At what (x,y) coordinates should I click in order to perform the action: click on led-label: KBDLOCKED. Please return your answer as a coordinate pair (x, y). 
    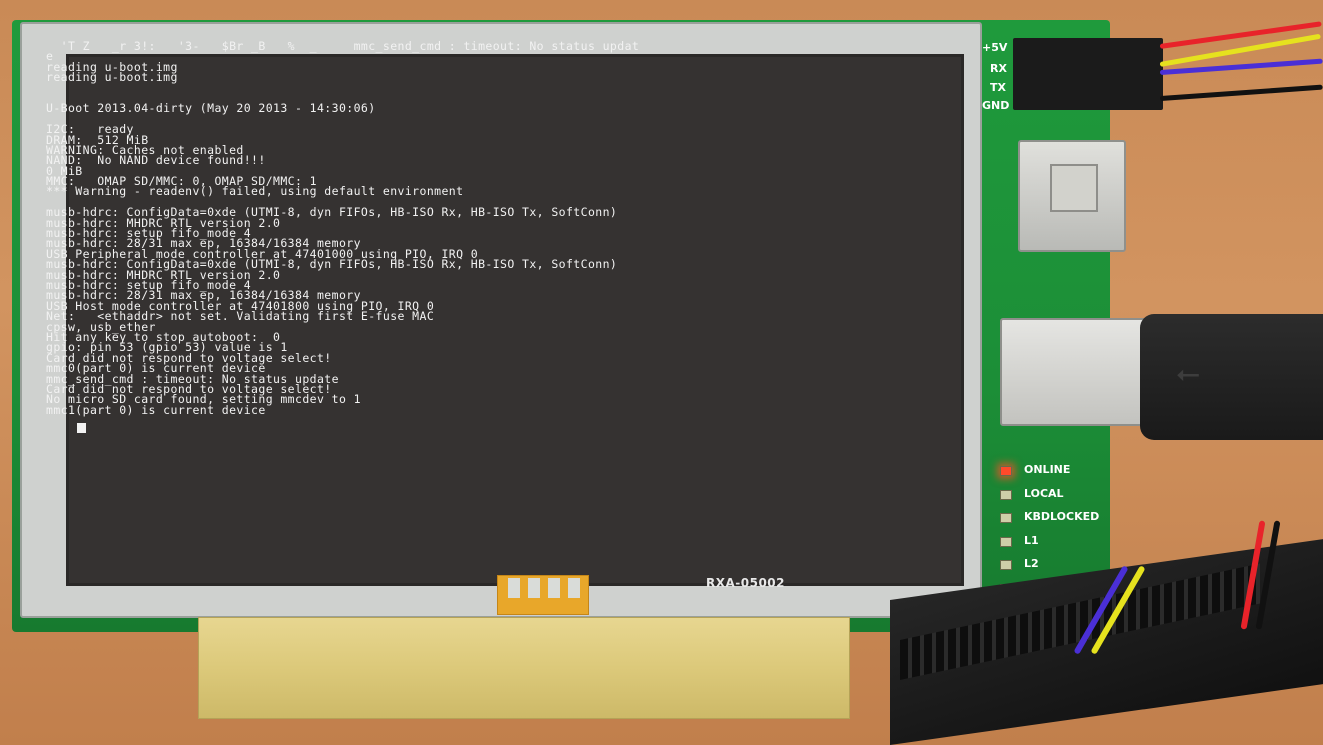
    Looking at the image, I should click on (1062, 516).